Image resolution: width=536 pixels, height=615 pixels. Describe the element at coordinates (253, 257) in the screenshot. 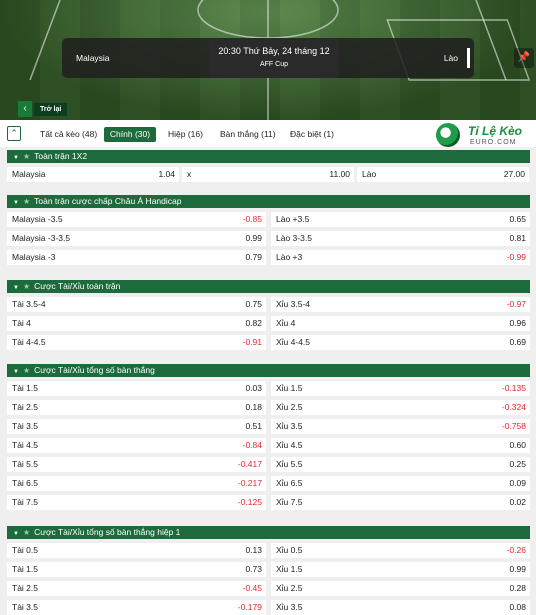

I see `odds-value: 0.79` at that location.